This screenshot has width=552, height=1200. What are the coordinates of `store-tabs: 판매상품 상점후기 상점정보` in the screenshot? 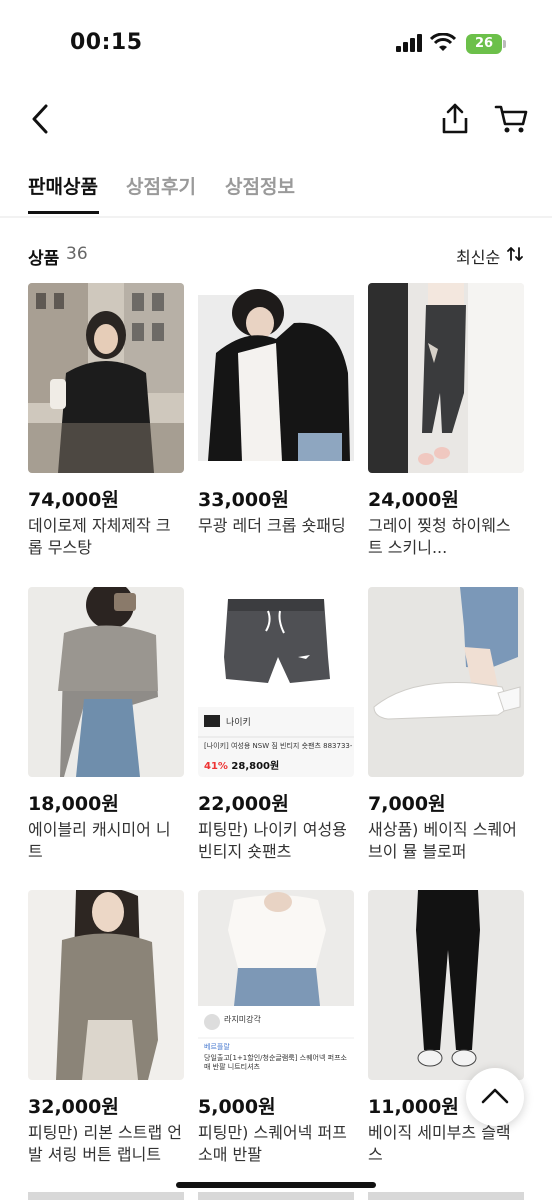 It's located at (276, 192).